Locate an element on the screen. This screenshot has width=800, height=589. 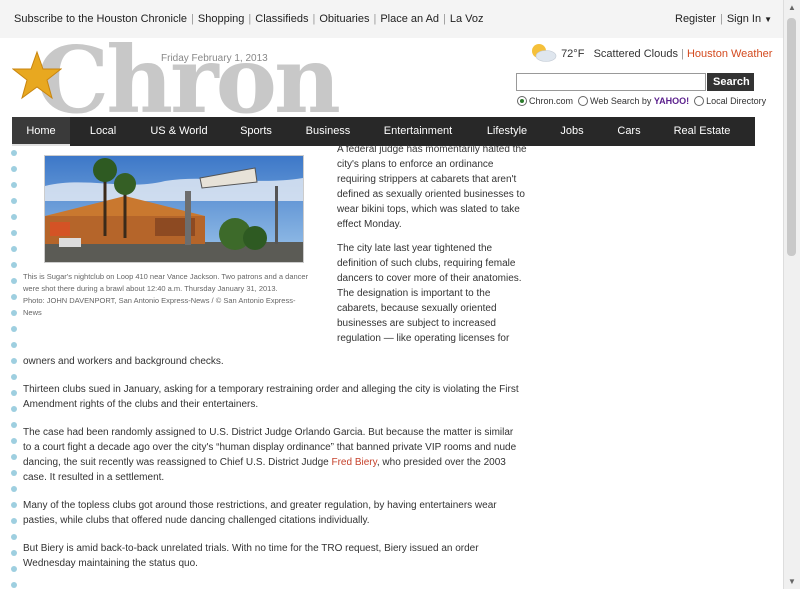
houston-weather-link: Houston Weather is located at coordinates (729, 54).